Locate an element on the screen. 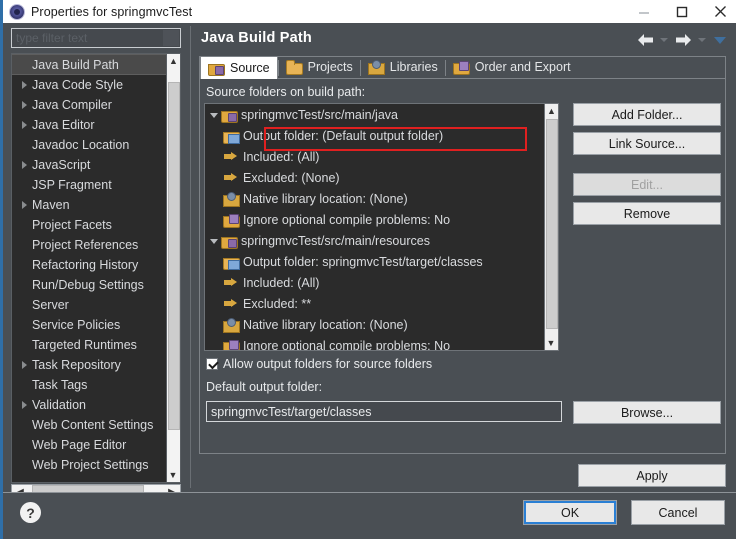 This screenshot has height=539, width=736. page-title: Java Build Path is located at coordinates (256, 38).